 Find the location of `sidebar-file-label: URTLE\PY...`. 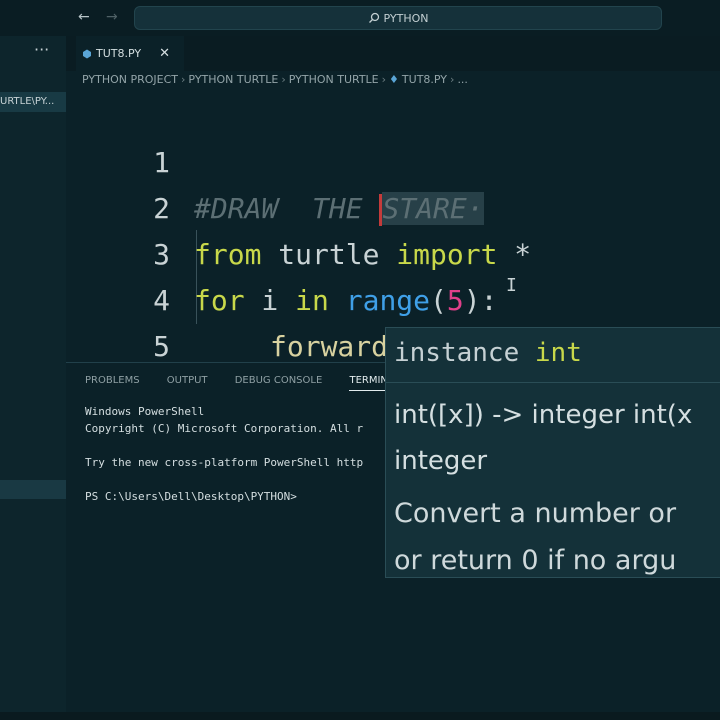

sidebar-file-label: URTLE\PY... is located at coordinates (27, 101).